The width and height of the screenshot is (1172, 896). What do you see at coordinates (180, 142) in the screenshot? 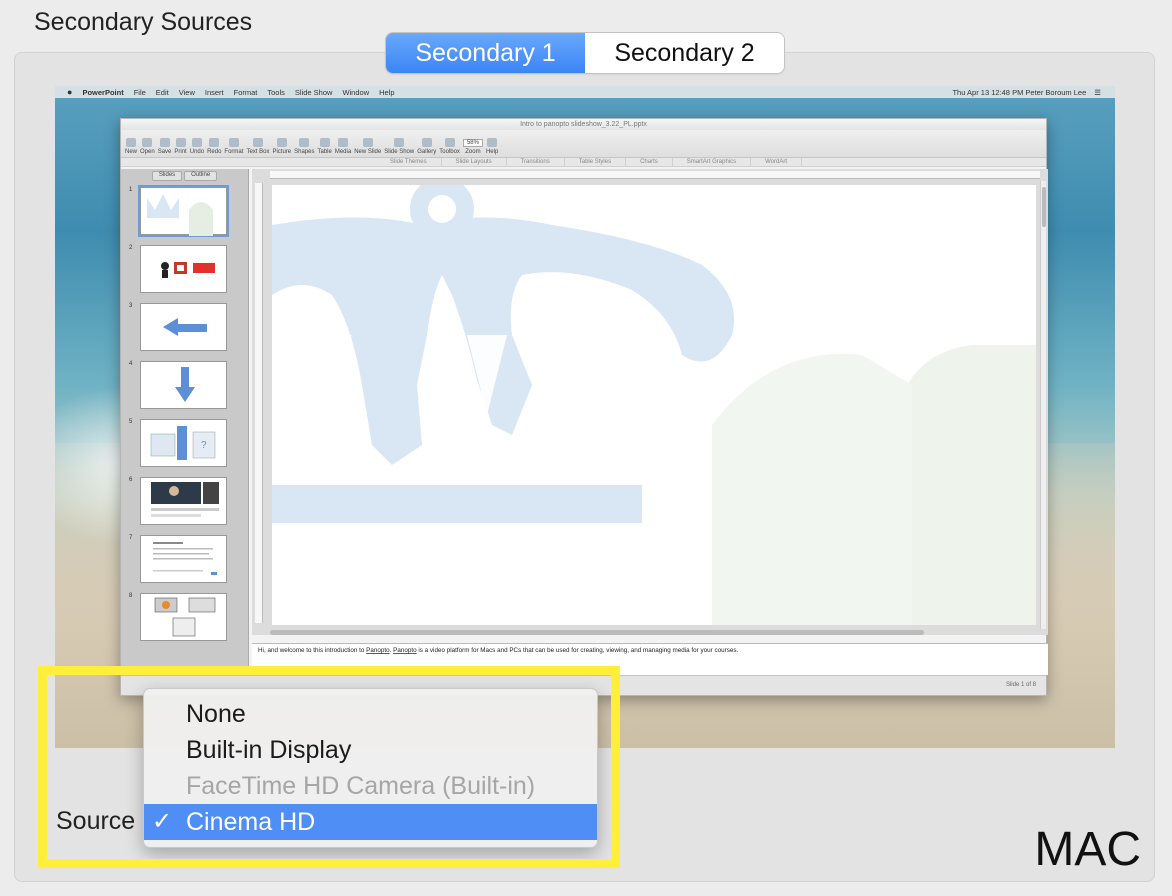
I see `print-icon` at bounding box center [180, 142].